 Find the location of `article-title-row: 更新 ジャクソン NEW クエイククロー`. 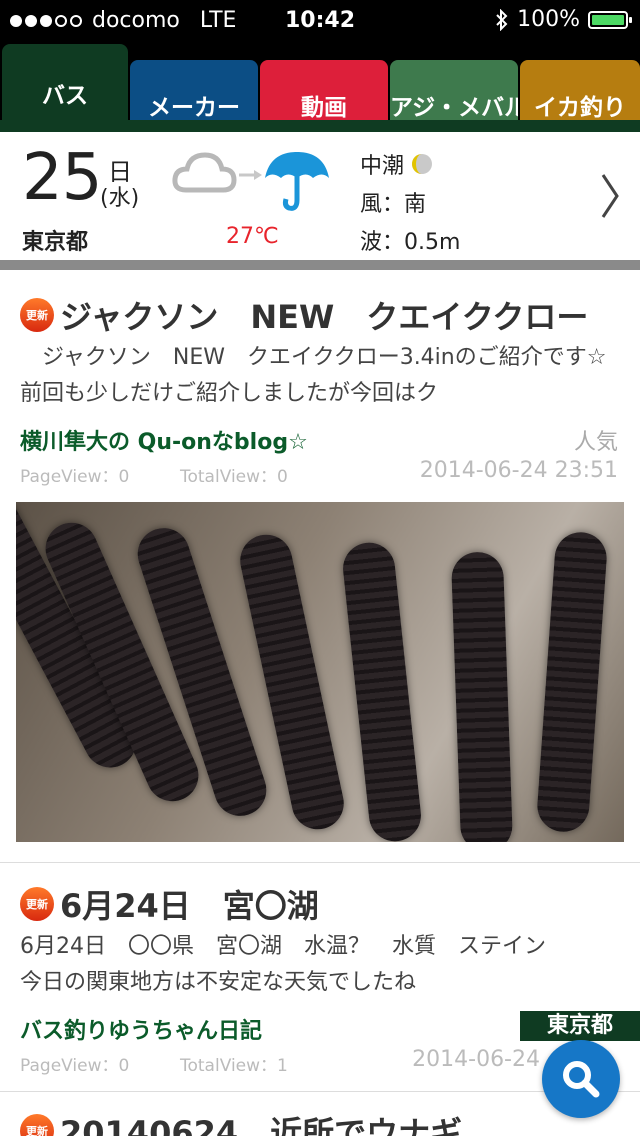

article-title-row: 更新 ジャクソン NEW クエイククロー is located at coordinates (304, 315).